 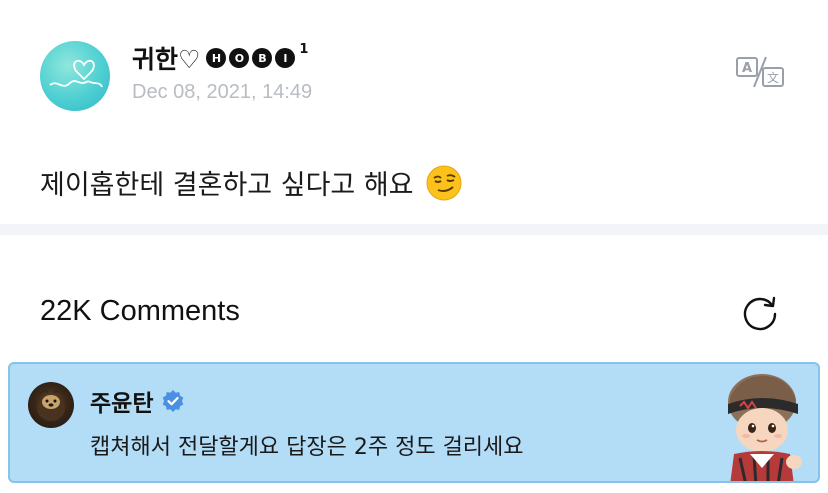 What do you see at coordinates (239, 58) in the screenshot?
I see `badge-letter-o: O` at bounding box center [239, 58].